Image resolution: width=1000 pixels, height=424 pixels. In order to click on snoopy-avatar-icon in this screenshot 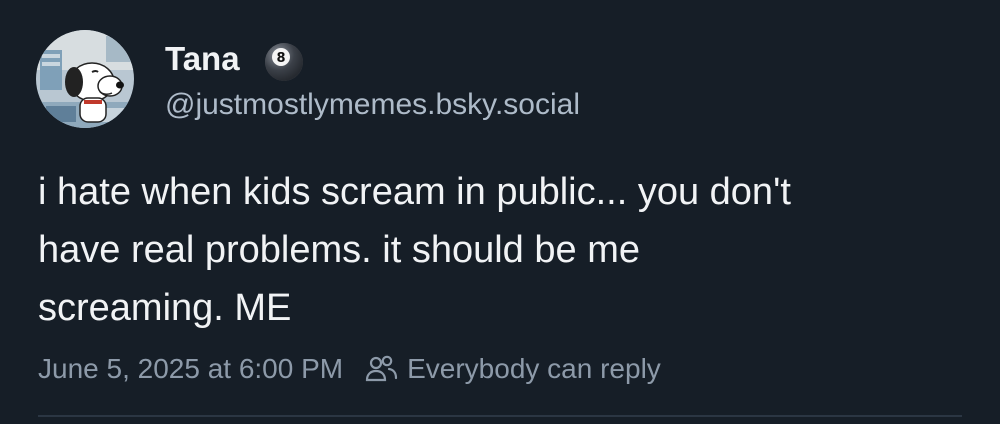, I will do `click(85, 79)`.